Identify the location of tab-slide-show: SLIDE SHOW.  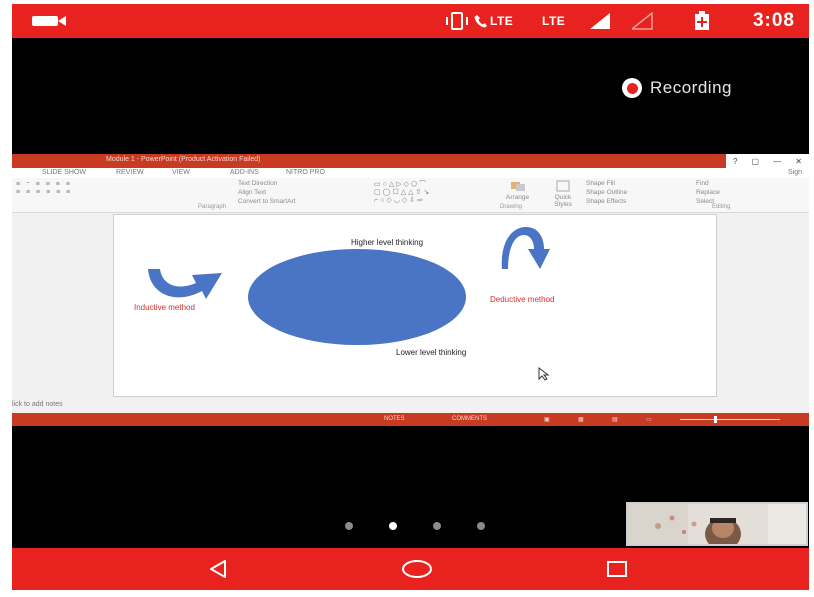
(64, 172).